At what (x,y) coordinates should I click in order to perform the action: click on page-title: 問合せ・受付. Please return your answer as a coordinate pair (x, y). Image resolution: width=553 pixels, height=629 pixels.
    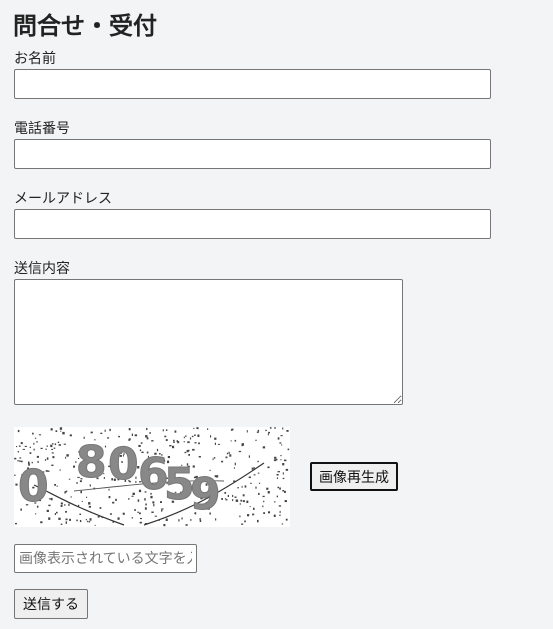
    Looking at the image, I should click on (85, 26).